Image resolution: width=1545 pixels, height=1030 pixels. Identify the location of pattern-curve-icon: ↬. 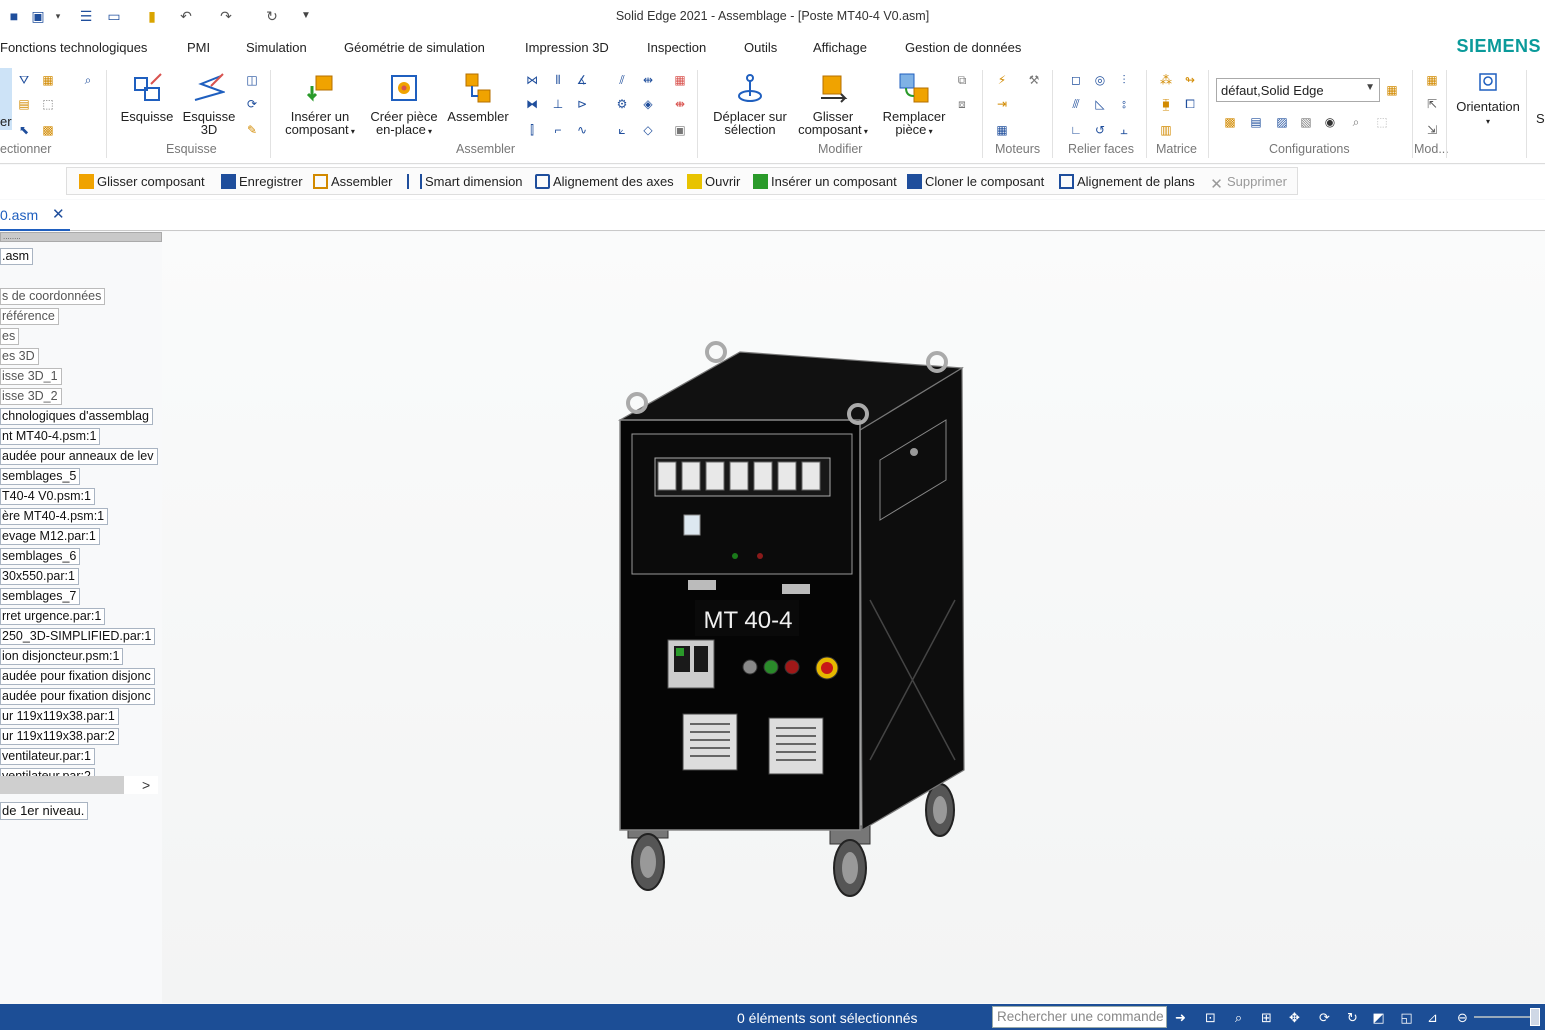
(1190, 80).